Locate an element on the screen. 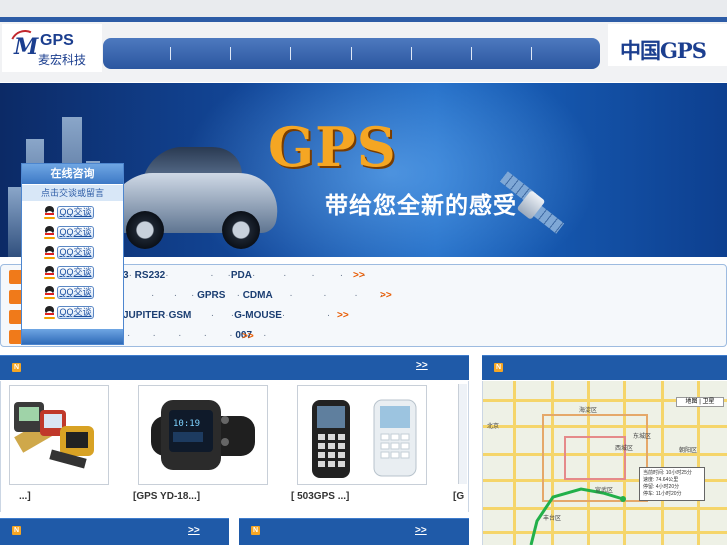  info-item: 3· RS232· · ·PDA· · · · · is located at coordinates (244, 275).